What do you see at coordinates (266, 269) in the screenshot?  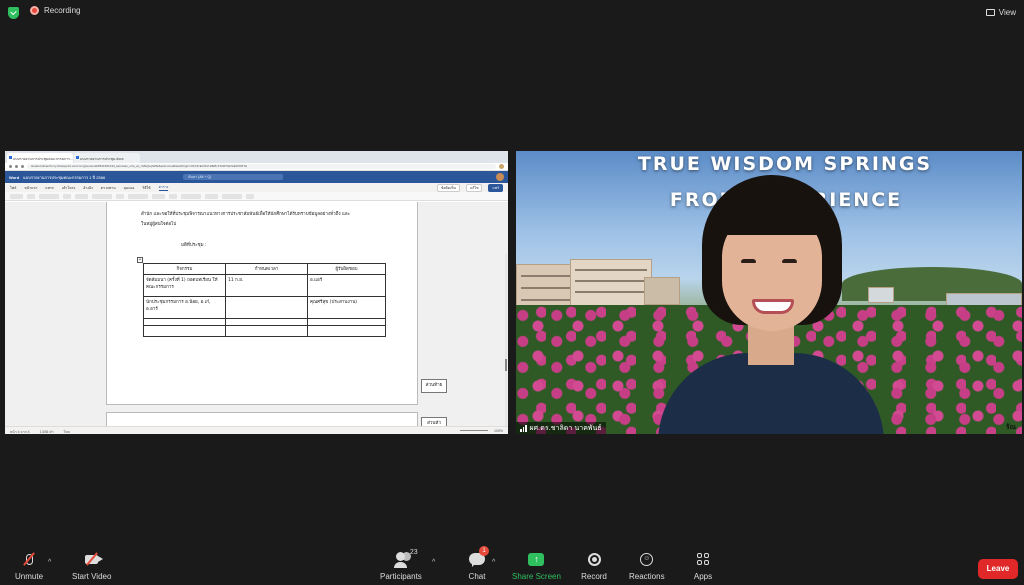 I see `table-header-cell: กำหนดเวลา` at bounding box center [266, 269].